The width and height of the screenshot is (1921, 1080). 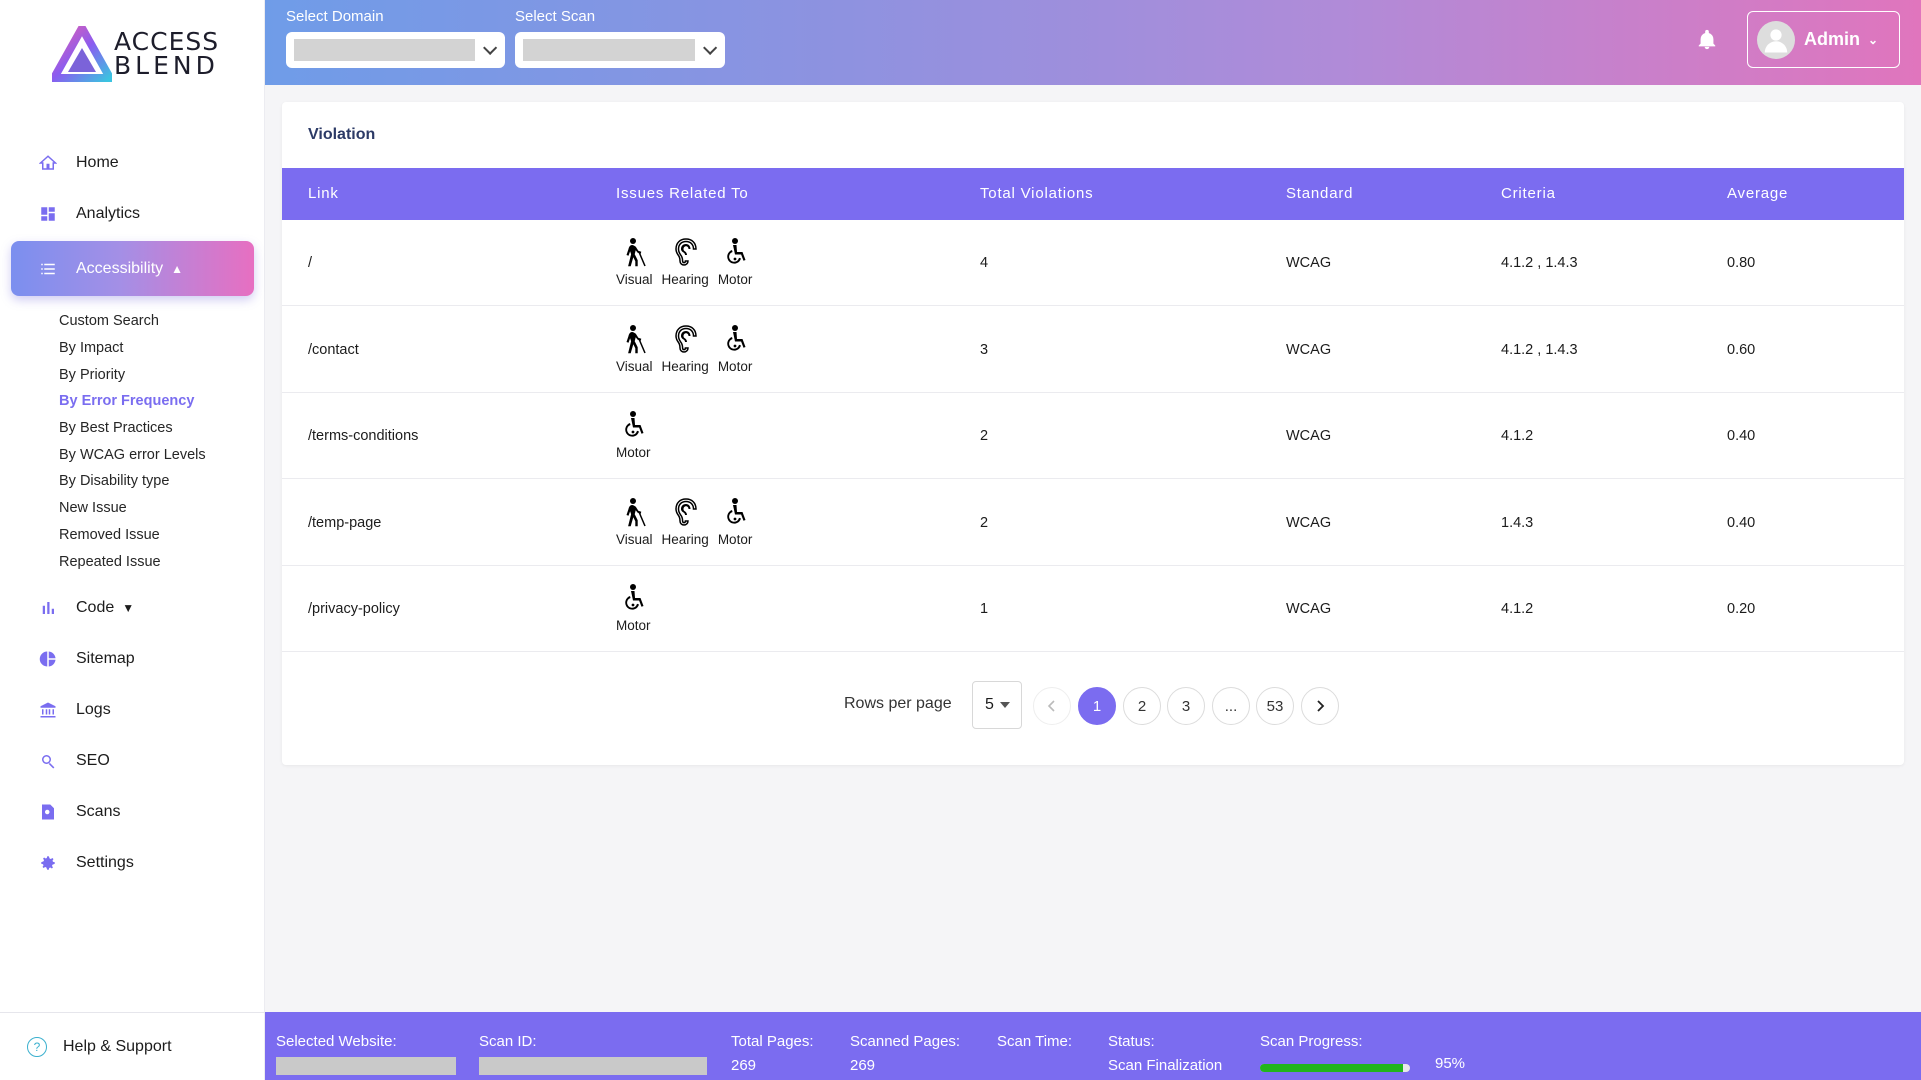 What do you see at coordinates (132, 710) in the screenshot?
I see `sidebar-item-logs: Logs` at bounding box center [132, 710].